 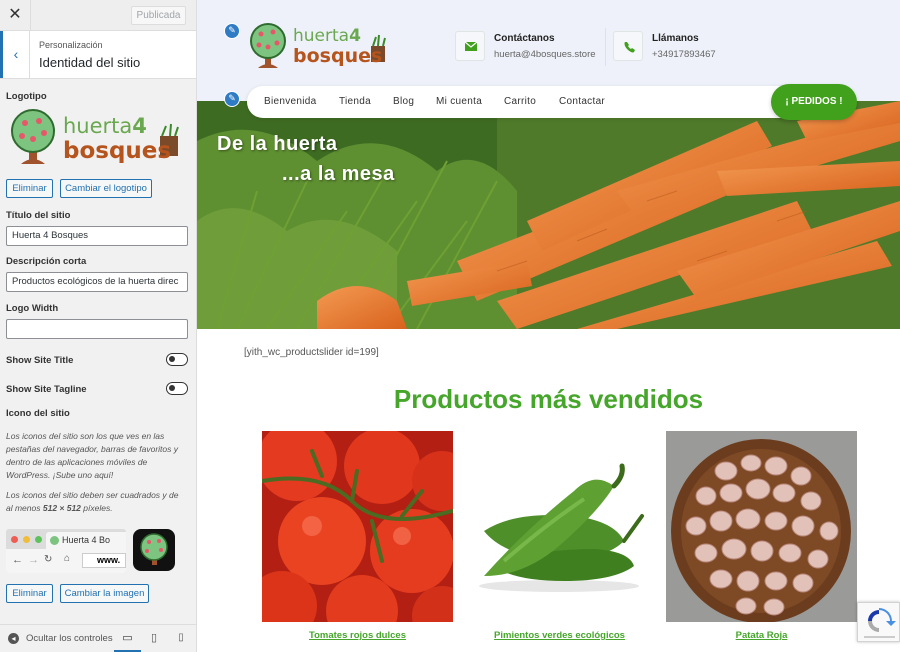 I want to click on remove-icon-button: Eliminar, so click(x=29, y=593).